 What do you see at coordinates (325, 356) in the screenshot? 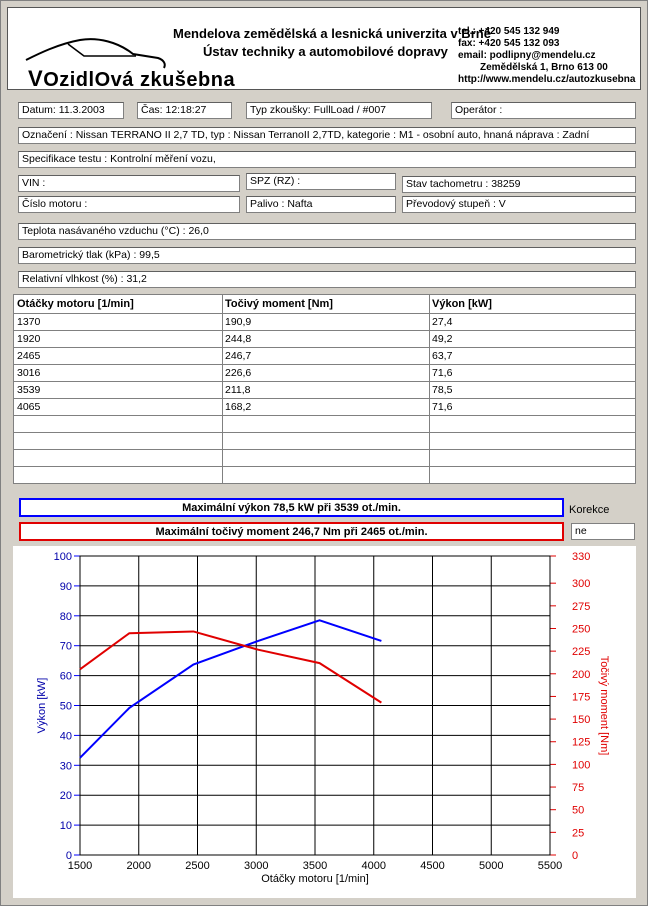
I see `table-row: 2465 246,7 63,7` at bounding box center [325, 356].